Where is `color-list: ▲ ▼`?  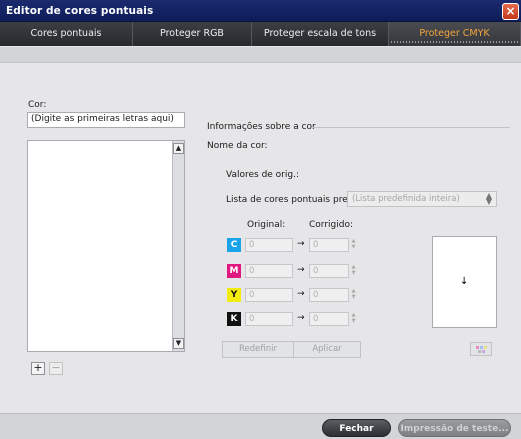
color-list: ▲ ▼ is located at coordinates (106, 246).